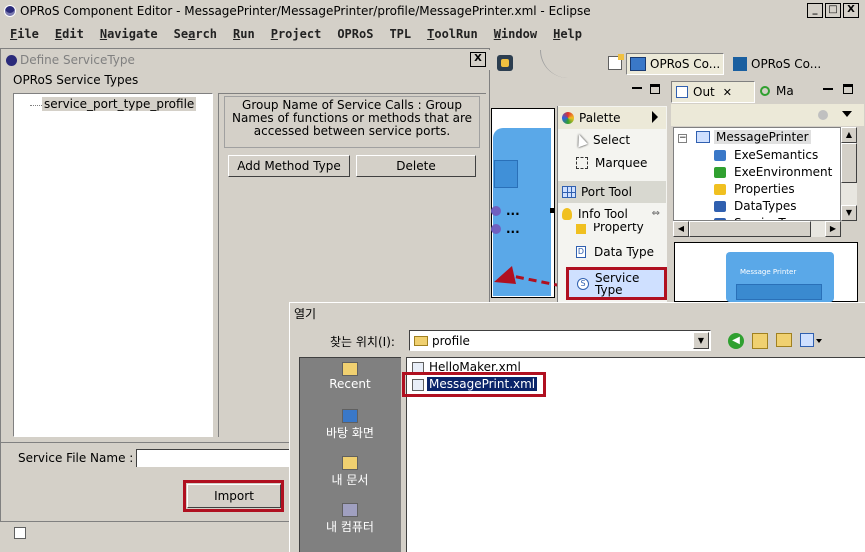  I want to click on view-menu-icon, so click(807, 340).